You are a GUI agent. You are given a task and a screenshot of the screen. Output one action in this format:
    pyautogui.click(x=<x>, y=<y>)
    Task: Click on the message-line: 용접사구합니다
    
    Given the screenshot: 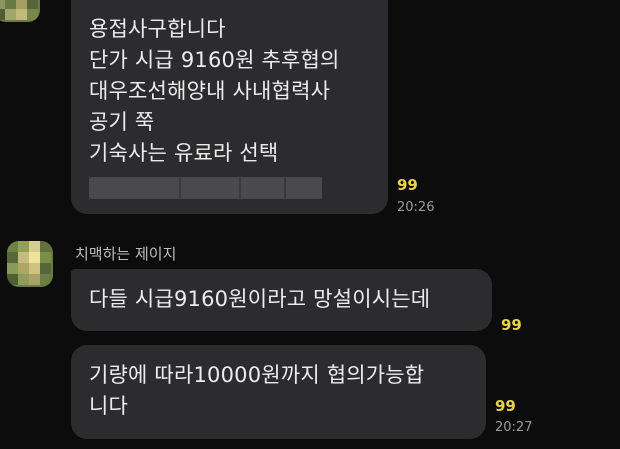 What is the action you would take?
    pyautogui.click(x=157, y=29)
    